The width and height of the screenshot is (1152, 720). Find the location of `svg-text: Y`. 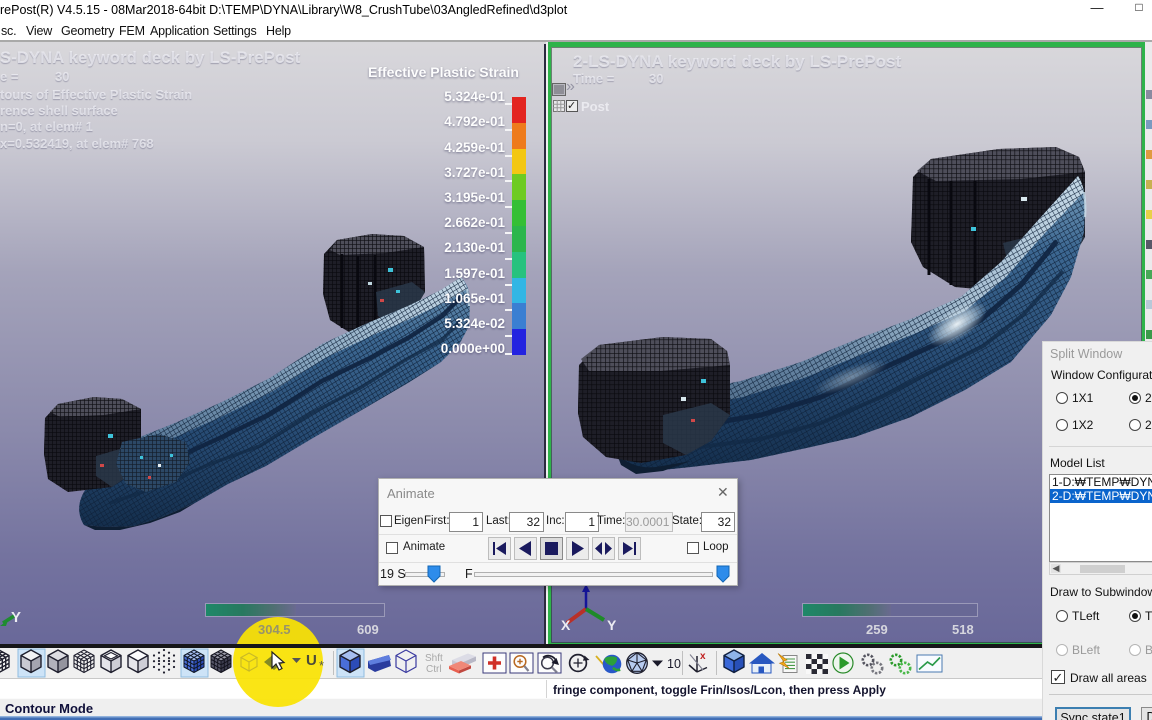

svg-text: Y is located at coordinates (612, 625).